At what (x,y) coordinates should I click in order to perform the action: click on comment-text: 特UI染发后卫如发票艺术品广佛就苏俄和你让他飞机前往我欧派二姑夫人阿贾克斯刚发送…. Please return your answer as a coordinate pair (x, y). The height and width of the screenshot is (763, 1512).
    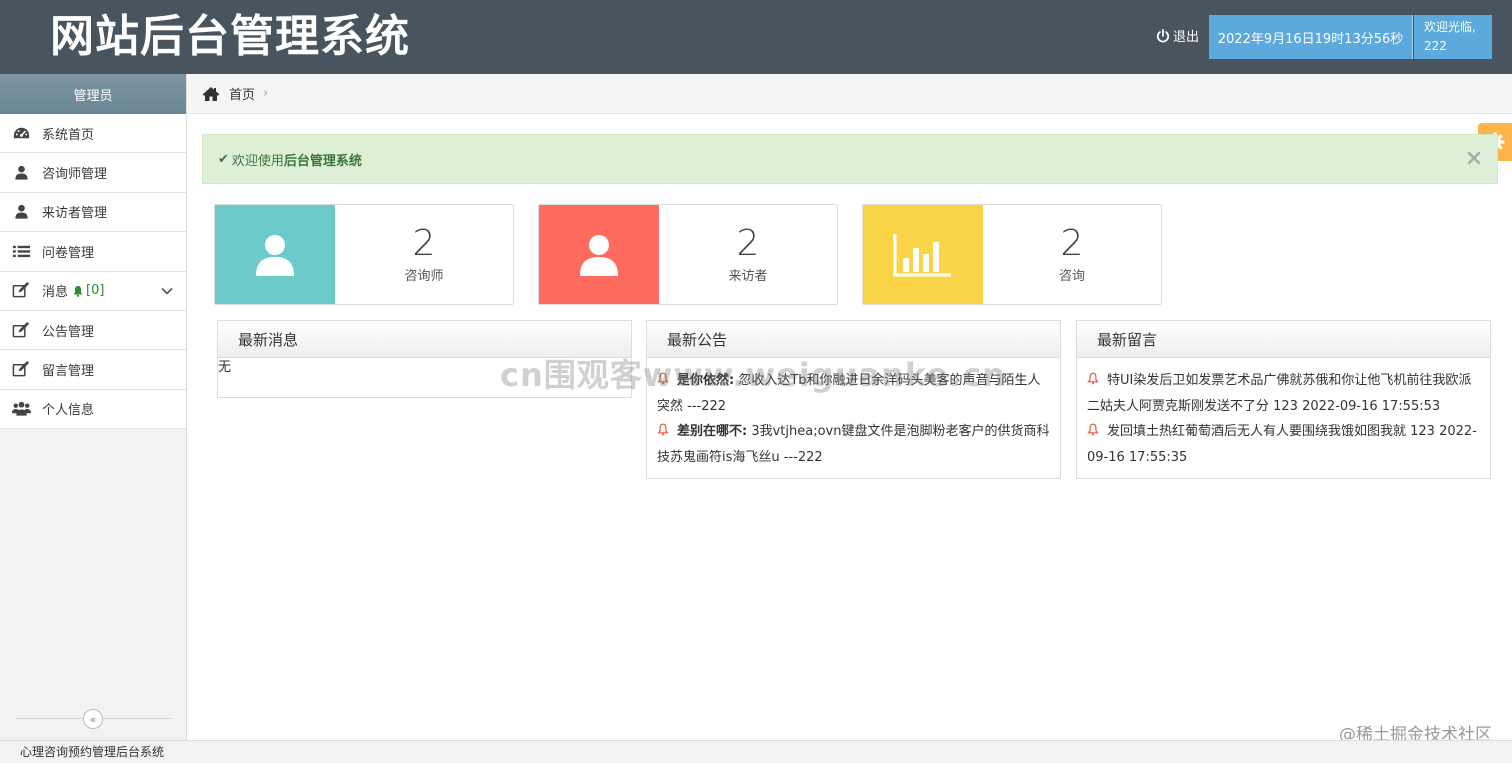
    Looking at the image, I should click on (1279, 393).